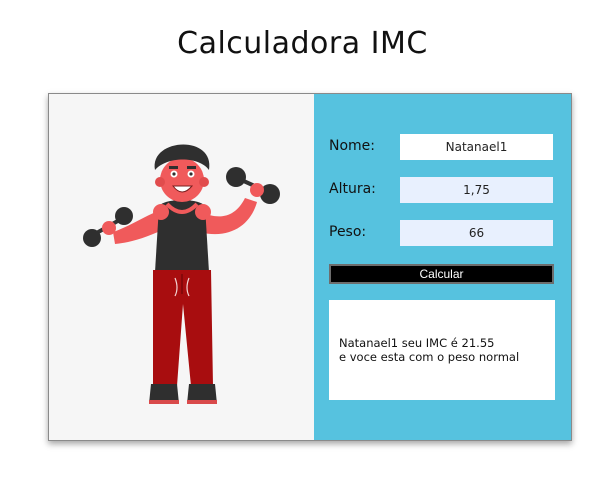  What do you see at coordinates (476, 190) in the screenshot?
I see `height-input` at bounding box center [476, 190].